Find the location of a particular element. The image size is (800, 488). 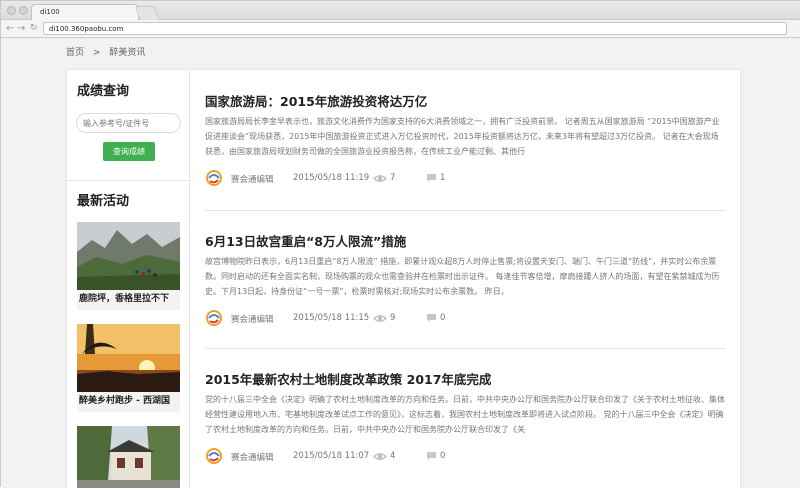

view-count: 9 is located at coordinates (393, 318).